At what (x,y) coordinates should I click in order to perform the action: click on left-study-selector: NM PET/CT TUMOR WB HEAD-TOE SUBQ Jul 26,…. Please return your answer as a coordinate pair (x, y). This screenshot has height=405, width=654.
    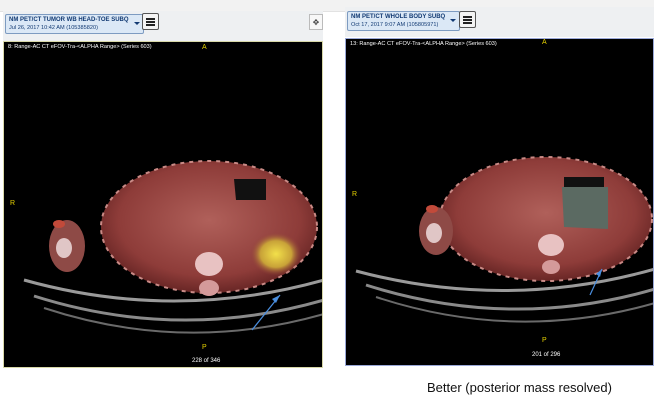
    Looking at the image, I should click on (74, 24).